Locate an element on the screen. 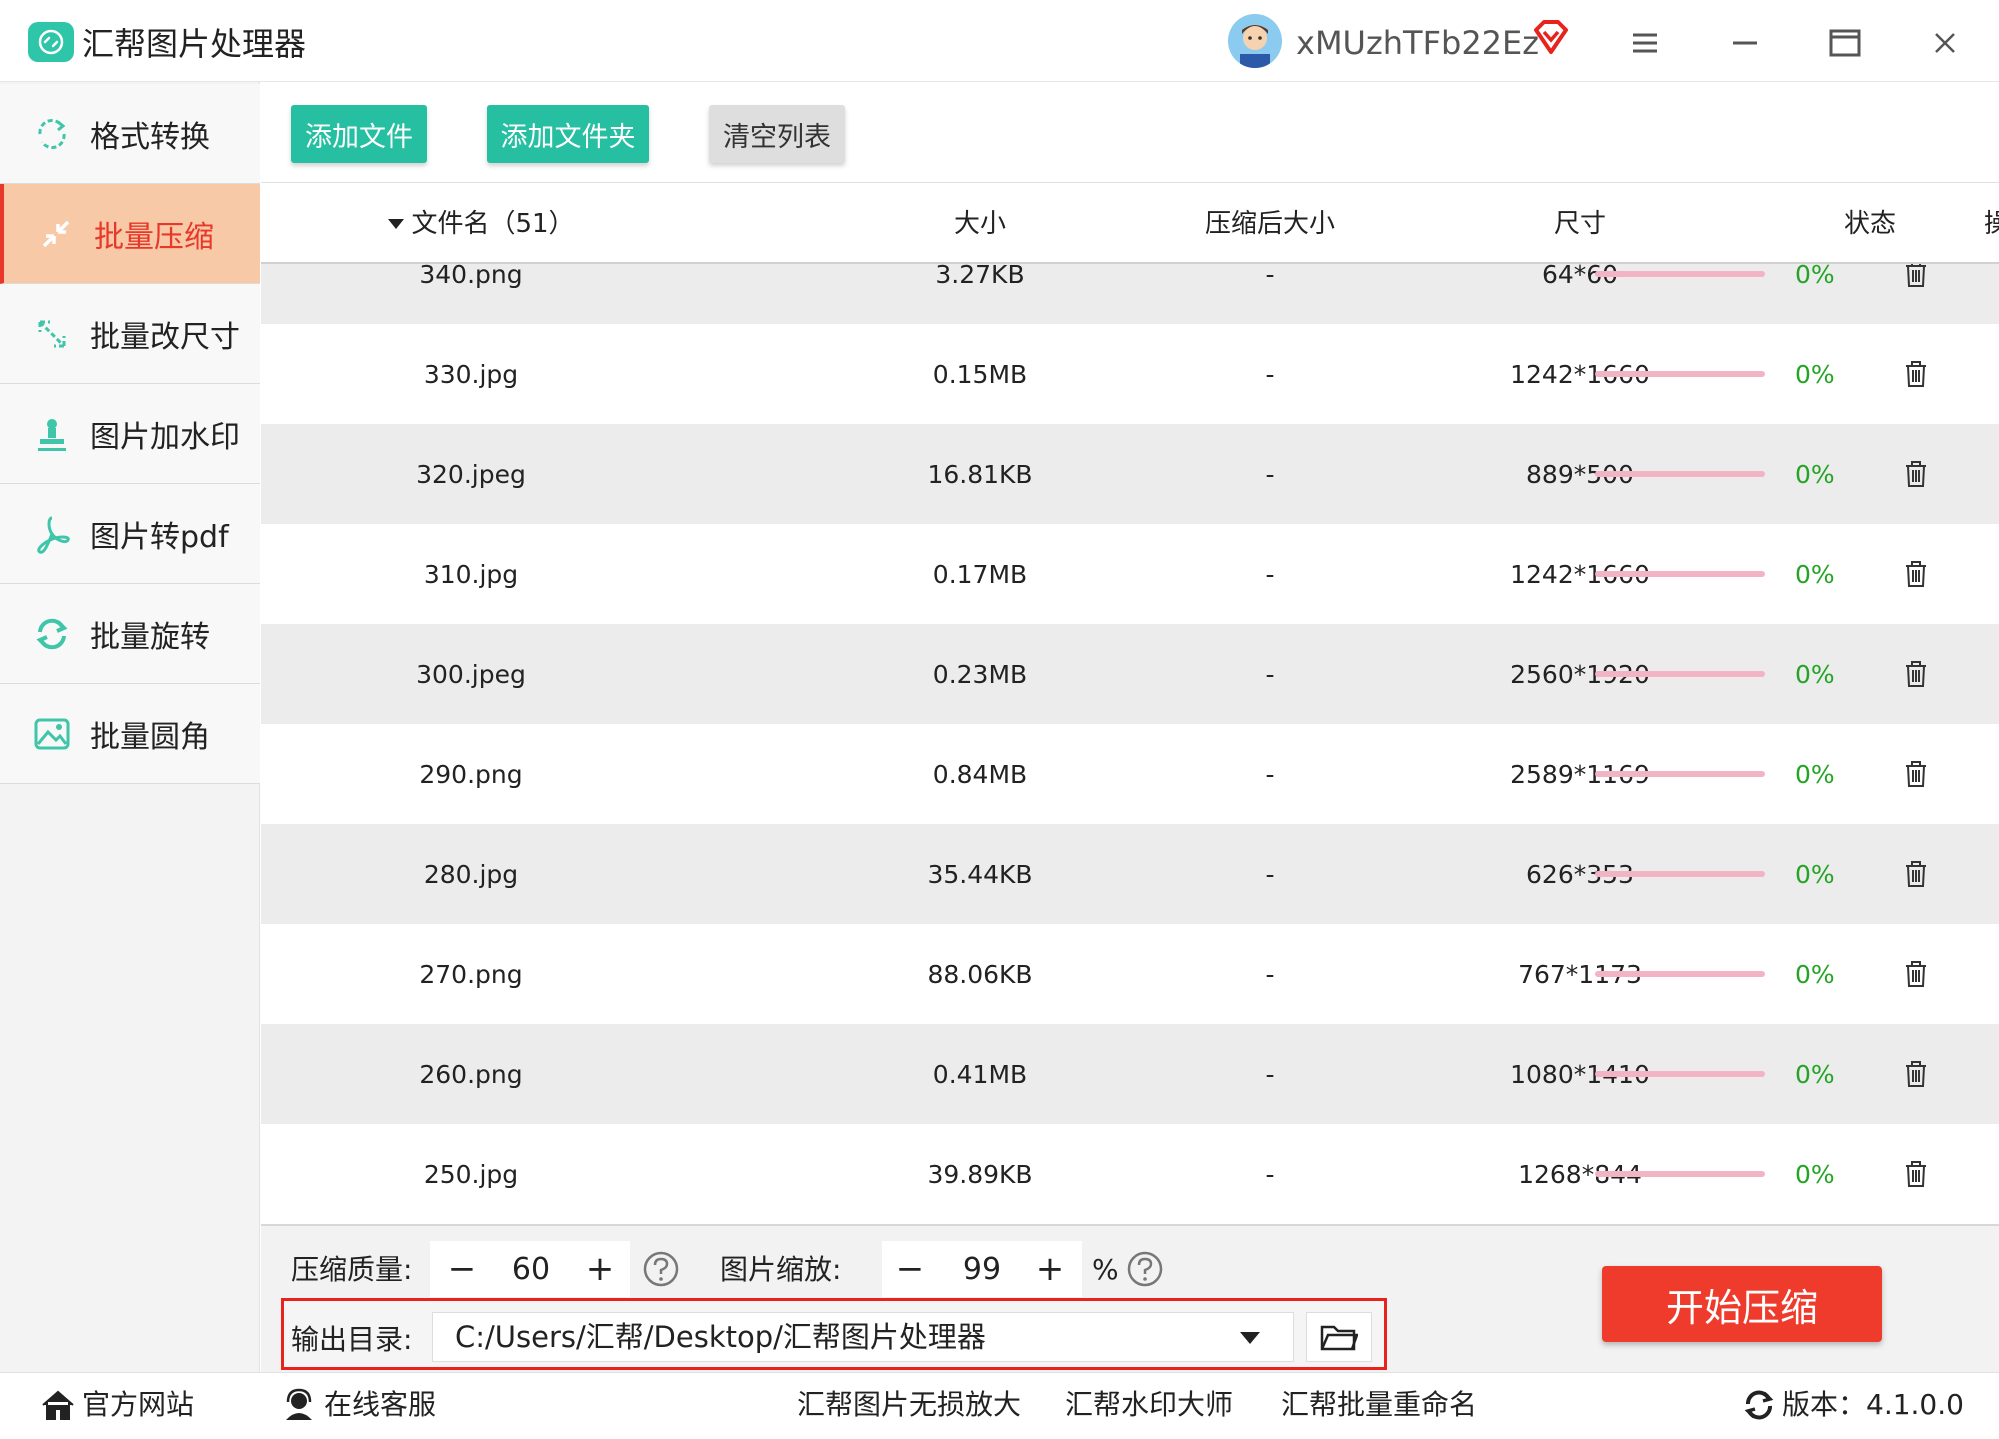 The height and width of the screenshot is (1439, 1999). column-header-status: 状态 is located at coordinates (1869, 224).